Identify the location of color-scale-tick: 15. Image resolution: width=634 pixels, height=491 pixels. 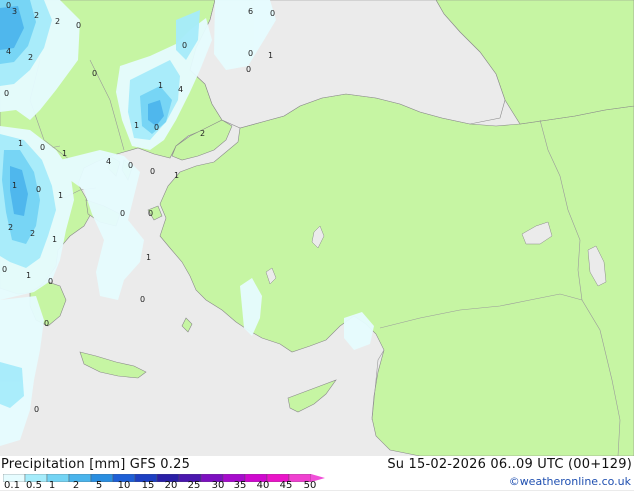
(148, 485).